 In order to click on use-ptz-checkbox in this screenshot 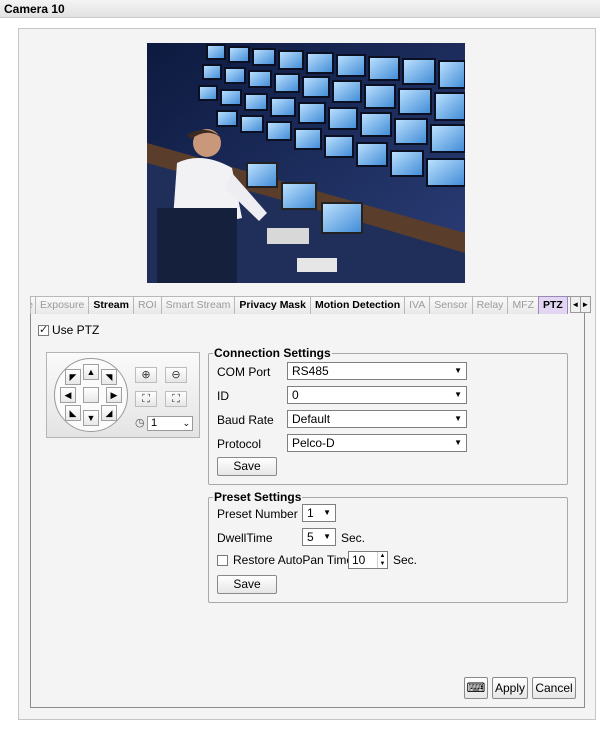, I will do `click(43, 330)`.